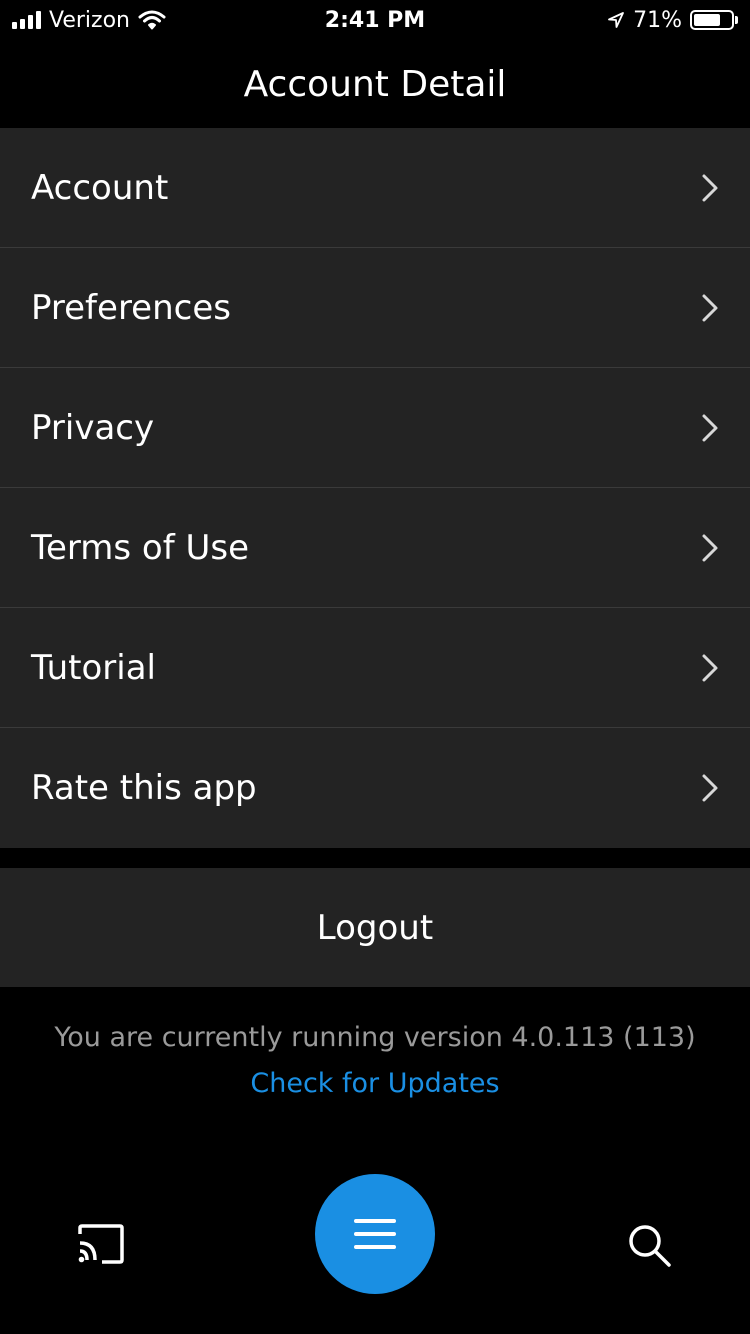 The width and height of the screenshot is (750, 1334). Describe the element at coordinates (144, 788) in the screenshot. I see `menu-item-label: Rate this app` at that location.